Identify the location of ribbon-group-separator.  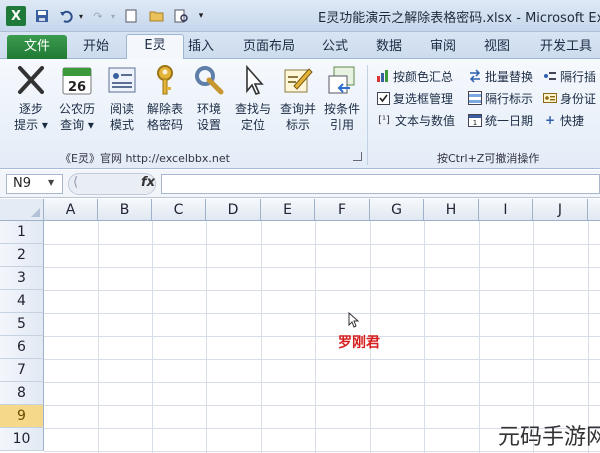
(367, 115).